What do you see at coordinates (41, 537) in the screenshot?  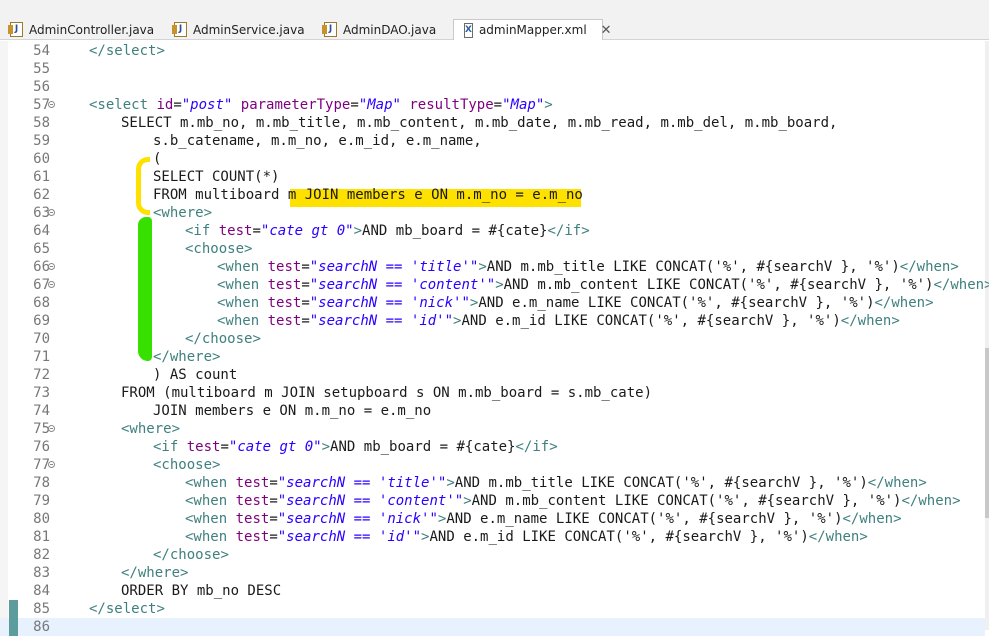 I see `line-number: 81` at bounding box center [41, 537].